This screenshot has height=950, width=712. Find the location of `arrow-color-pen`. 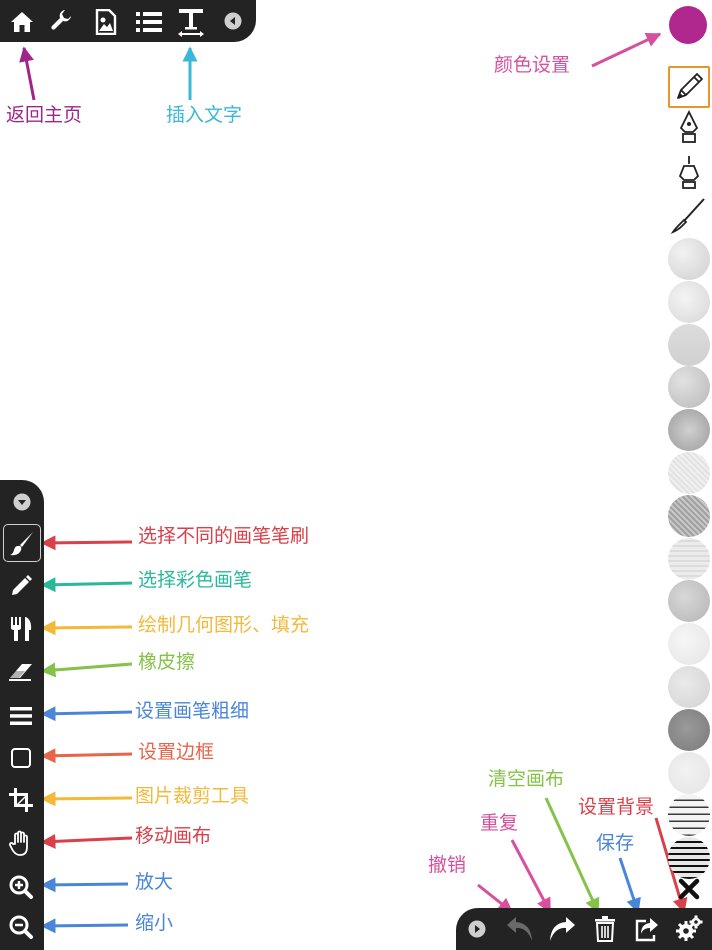

arrow-color-pen is located at coordinates (86, 585).